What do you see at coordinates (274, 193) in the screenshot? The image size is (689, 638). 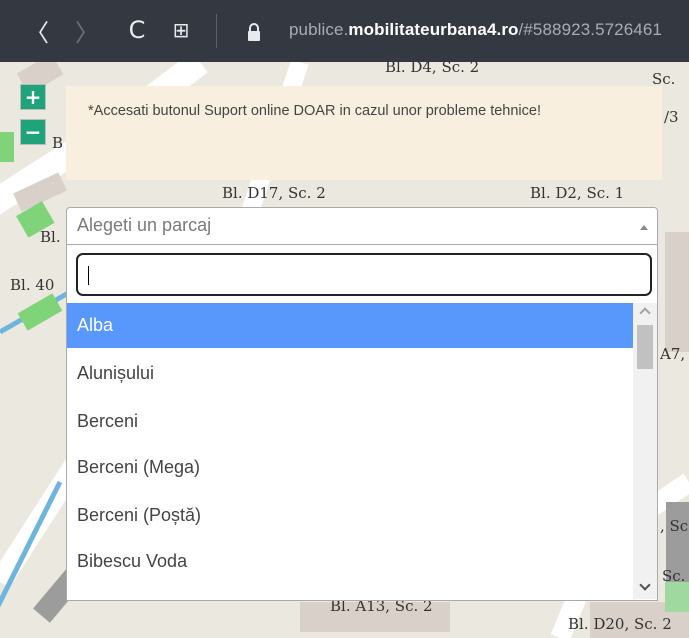 I see `map-label: Bl. D17, Sc. 2` at bounding box center [274, 193].